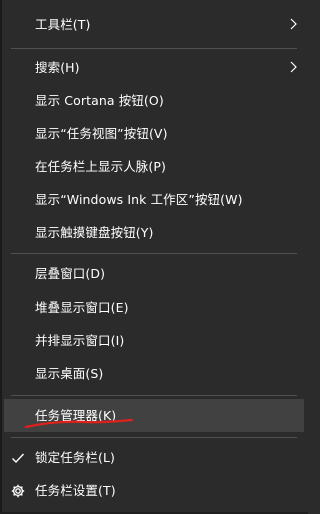 The width and height of the screenshot is (320, 514). What do you see at coordinates (139, 199) in the screenshot?
I see `menu-item-label: 显示“Windows Ink 工作区”按钮(W)` at bounding box center [139, 199].